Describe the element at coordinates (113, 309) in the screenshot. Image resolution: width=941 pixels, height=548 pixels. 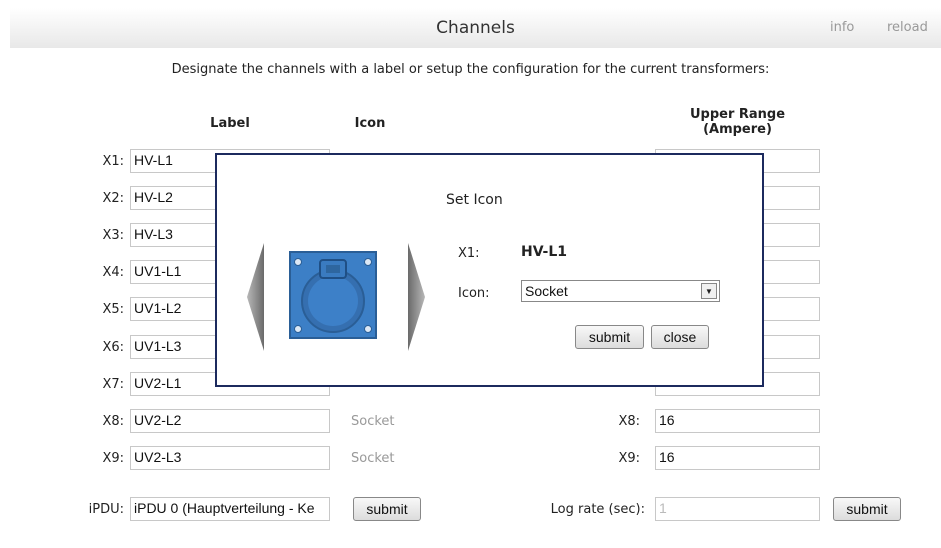
I see `channel-id: X5:` at that location.